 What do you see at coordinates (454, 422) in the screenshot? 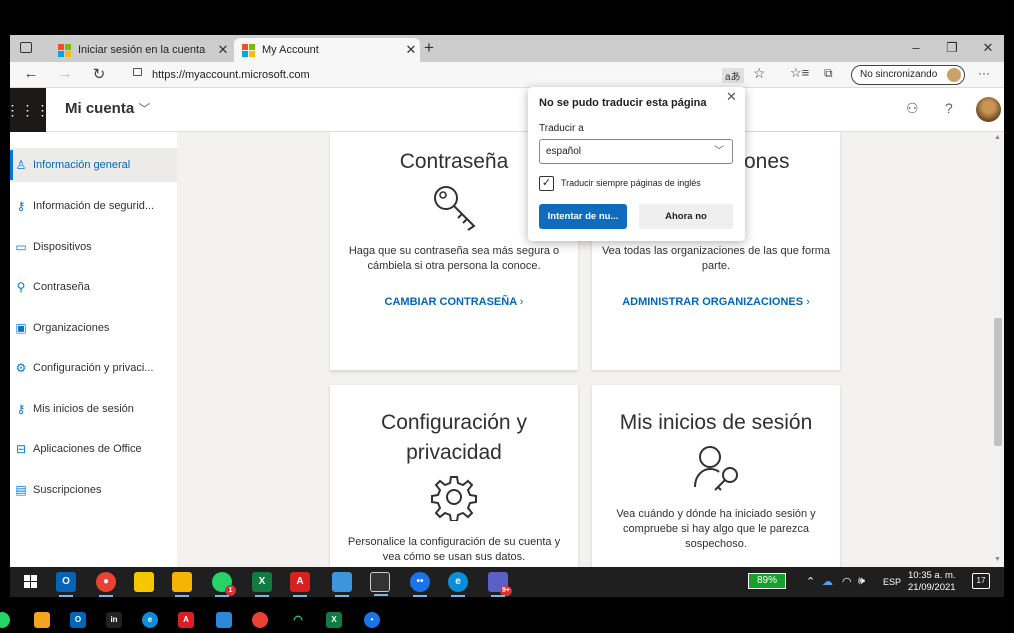
I see `card-title-line1: Configuración y` at bounding box center [454, 422].